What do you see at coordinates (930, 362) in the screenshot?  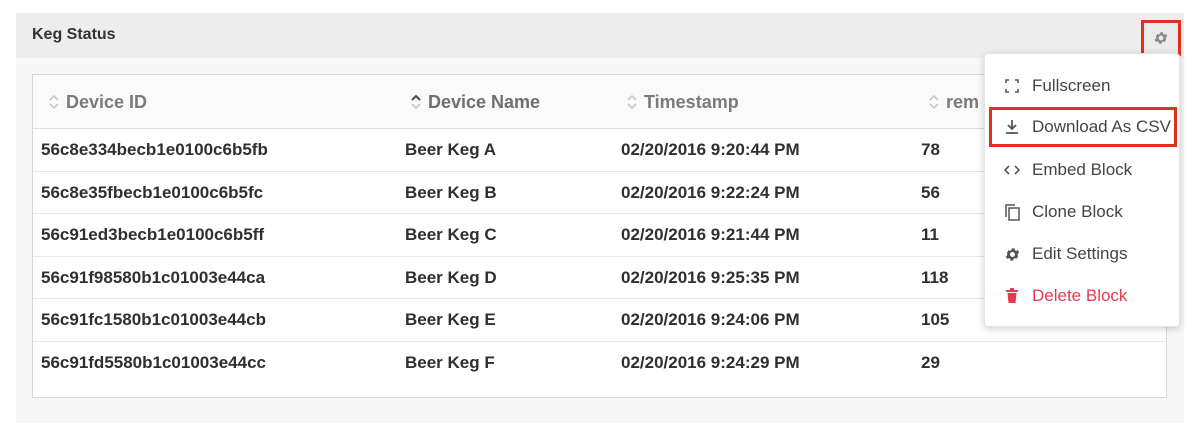 I see `cell-rem: 29` at bounding box center [930, 362].